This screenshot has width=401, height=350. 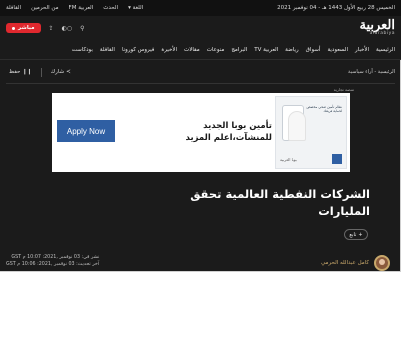 I want to click on site-logo: العربية alarabiya, so click(x=377, y=28).